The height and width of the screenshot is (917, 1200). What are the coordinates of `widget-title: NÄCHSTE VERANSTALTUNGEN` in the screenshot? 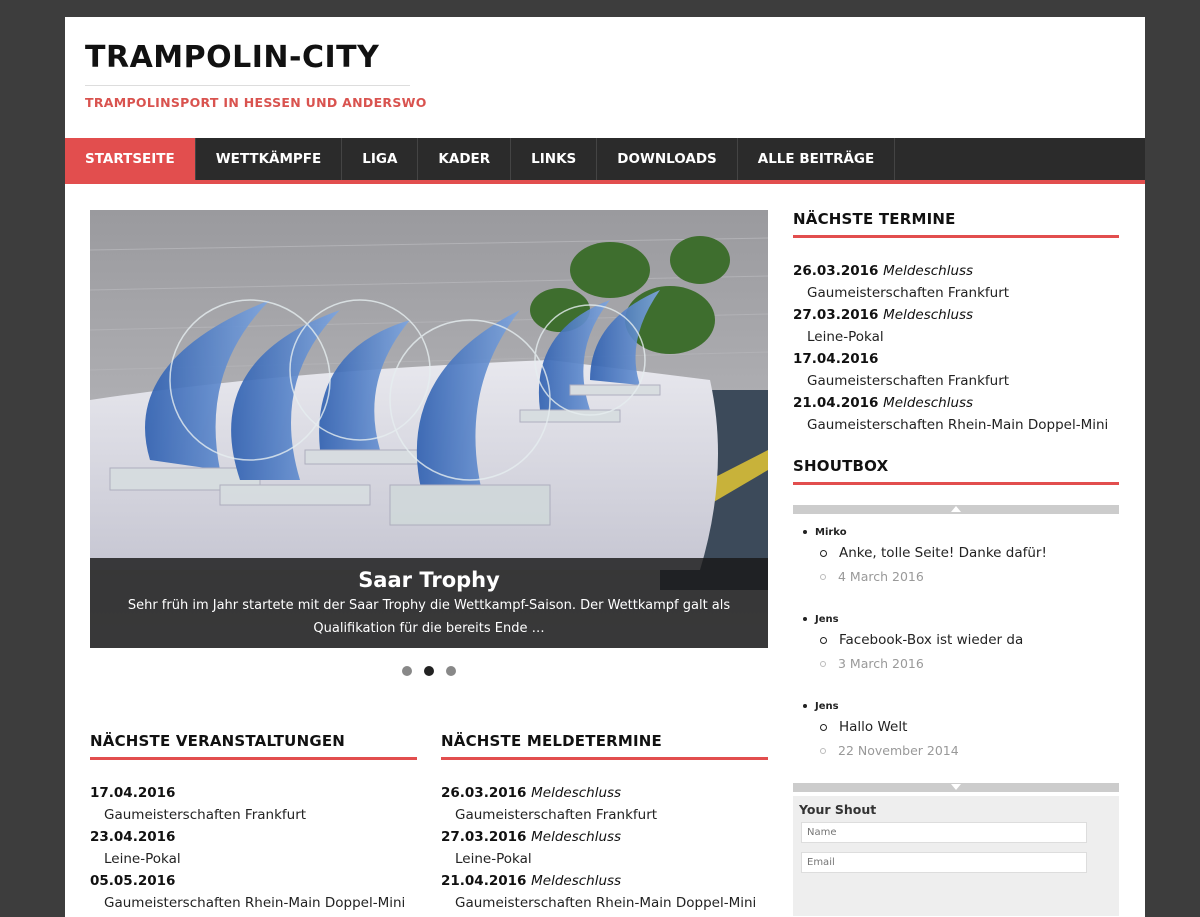 It's located at (253, 746).